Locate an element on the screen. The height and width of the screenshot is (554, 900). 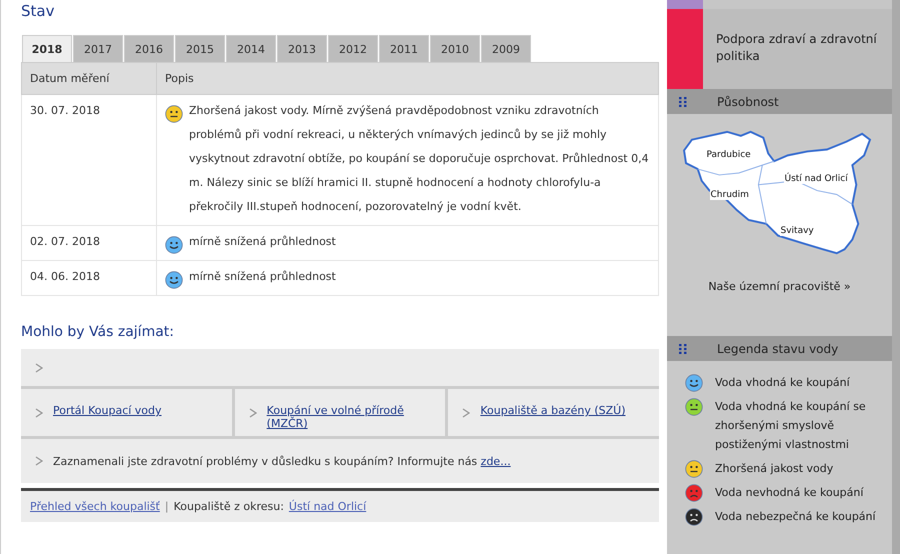
region-label: Pardubice is located at coordinates (729, 155).